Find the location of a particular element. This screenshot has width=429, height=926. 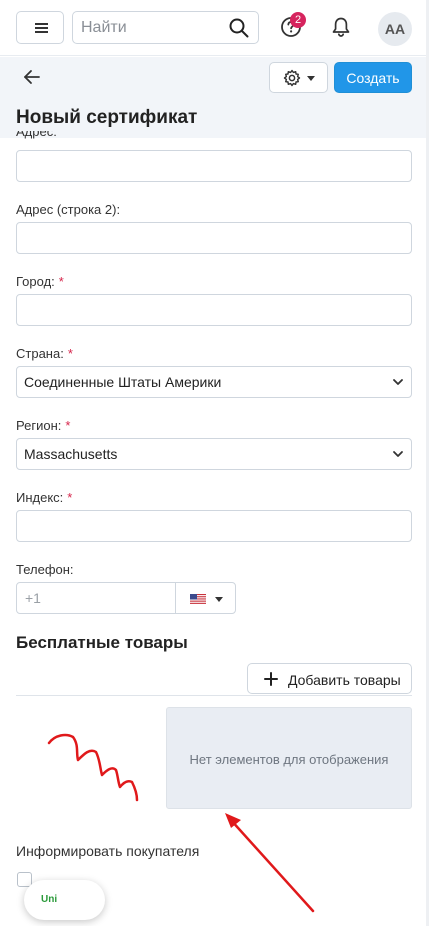

phone-input: +1 is located at coordinates (96, 598).